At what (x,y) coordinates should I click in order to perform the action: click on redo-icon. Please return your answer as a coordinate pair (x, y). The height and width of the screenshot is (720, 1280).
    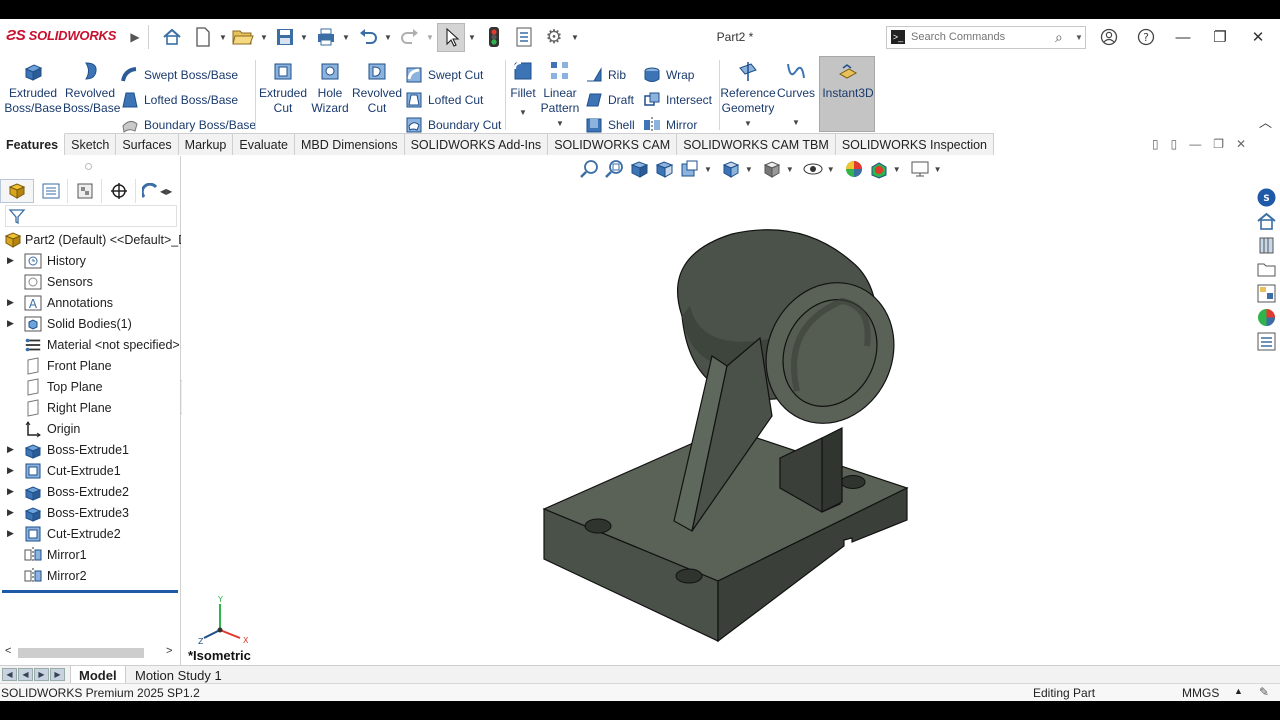
    Looking at the image, I should click on (410, 37).